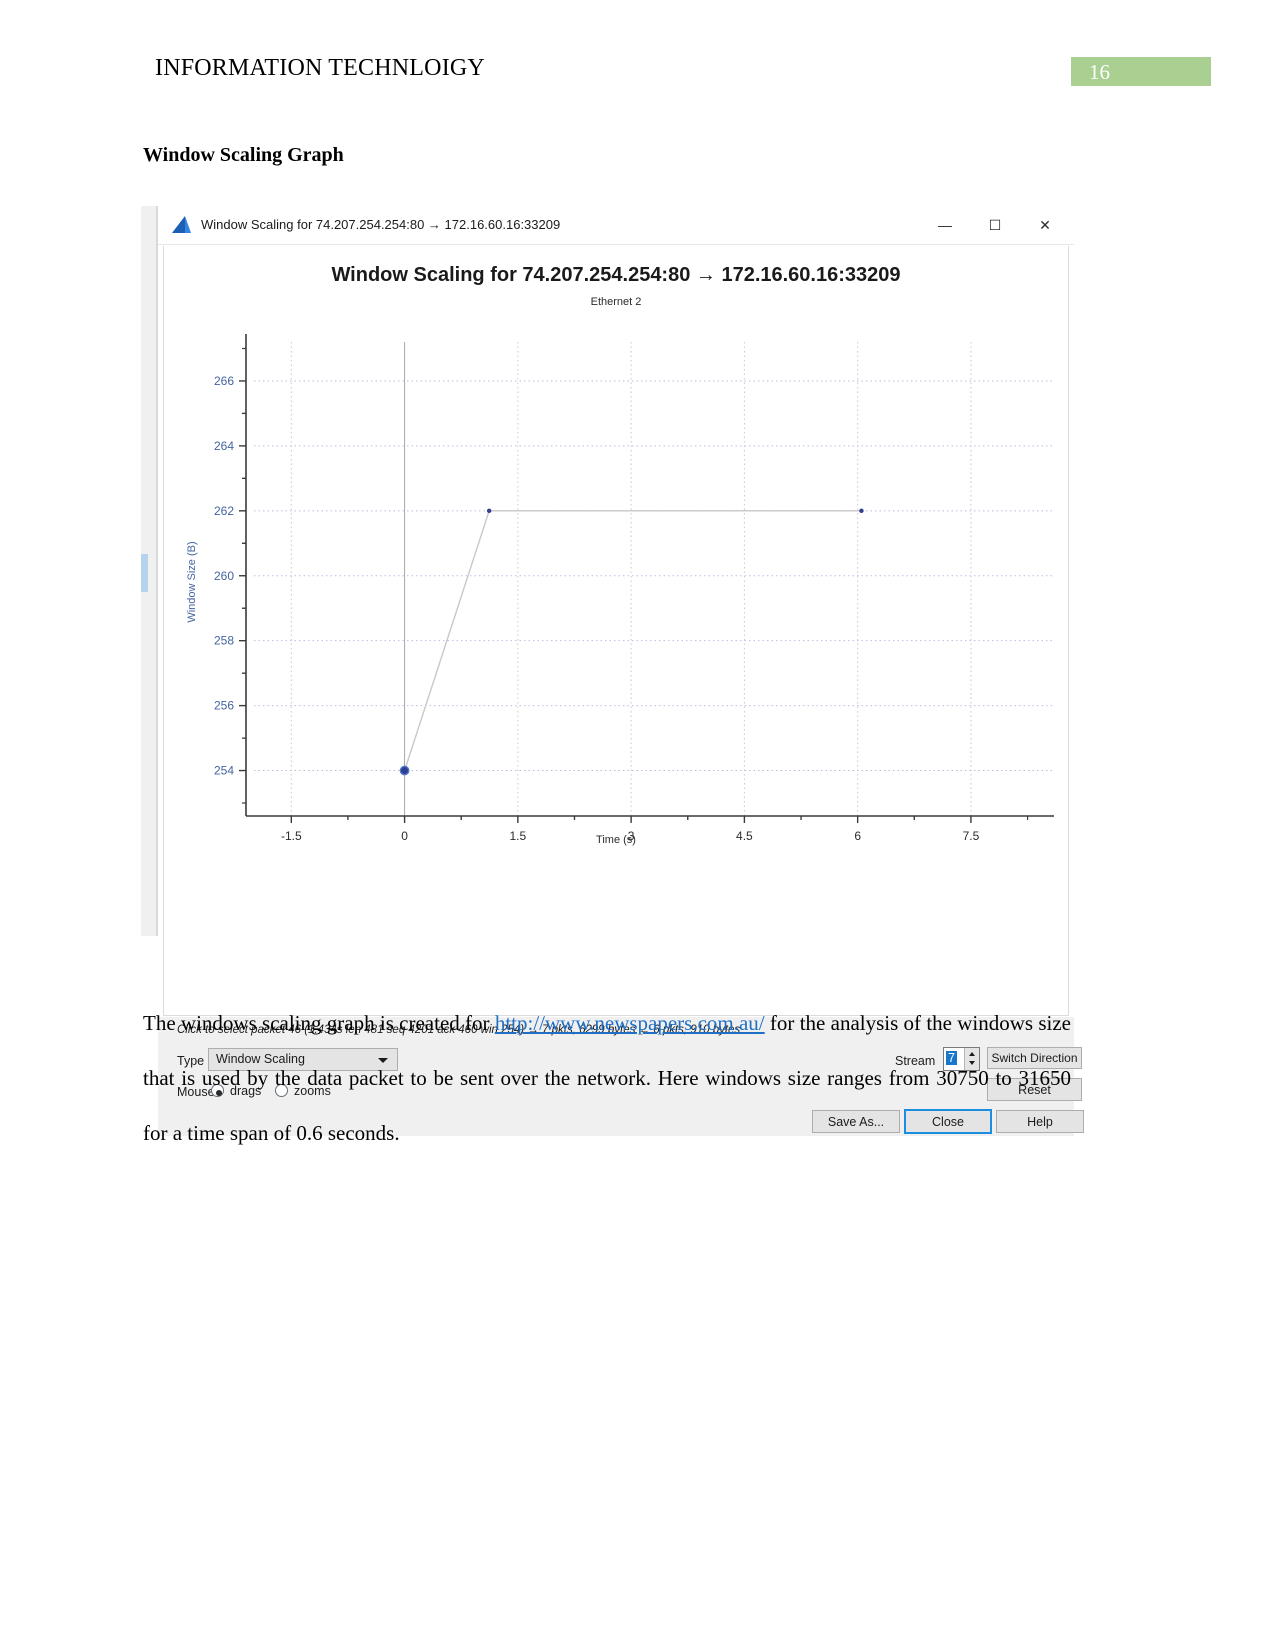 The image size is (1275, 1650). I want to click on background-selection-highlight, so click(144, 573).